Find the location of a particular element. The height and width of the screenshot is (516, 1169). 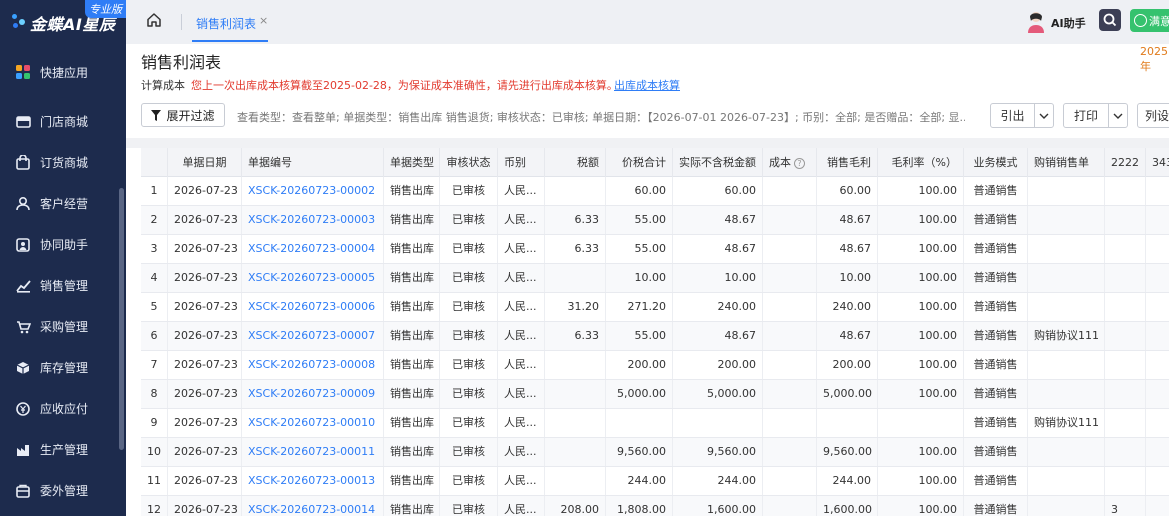

sidebar-item-quick-apps: 快捷应用 is located at coordinates (63, 72).